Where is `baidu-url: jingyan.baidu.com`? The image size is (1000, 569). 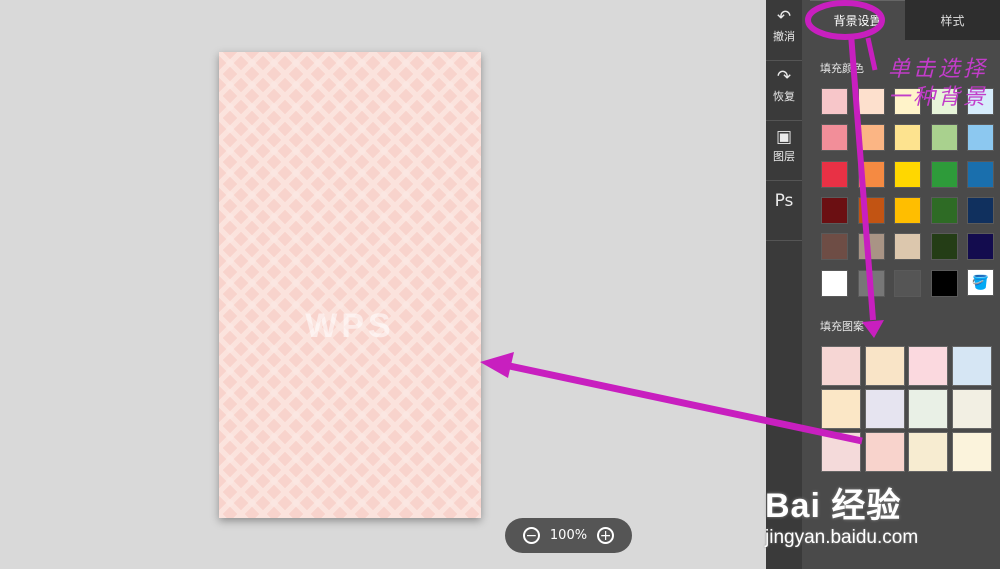
baidu-url: jingyan.baidu.com is located at coordinates (842, 537).